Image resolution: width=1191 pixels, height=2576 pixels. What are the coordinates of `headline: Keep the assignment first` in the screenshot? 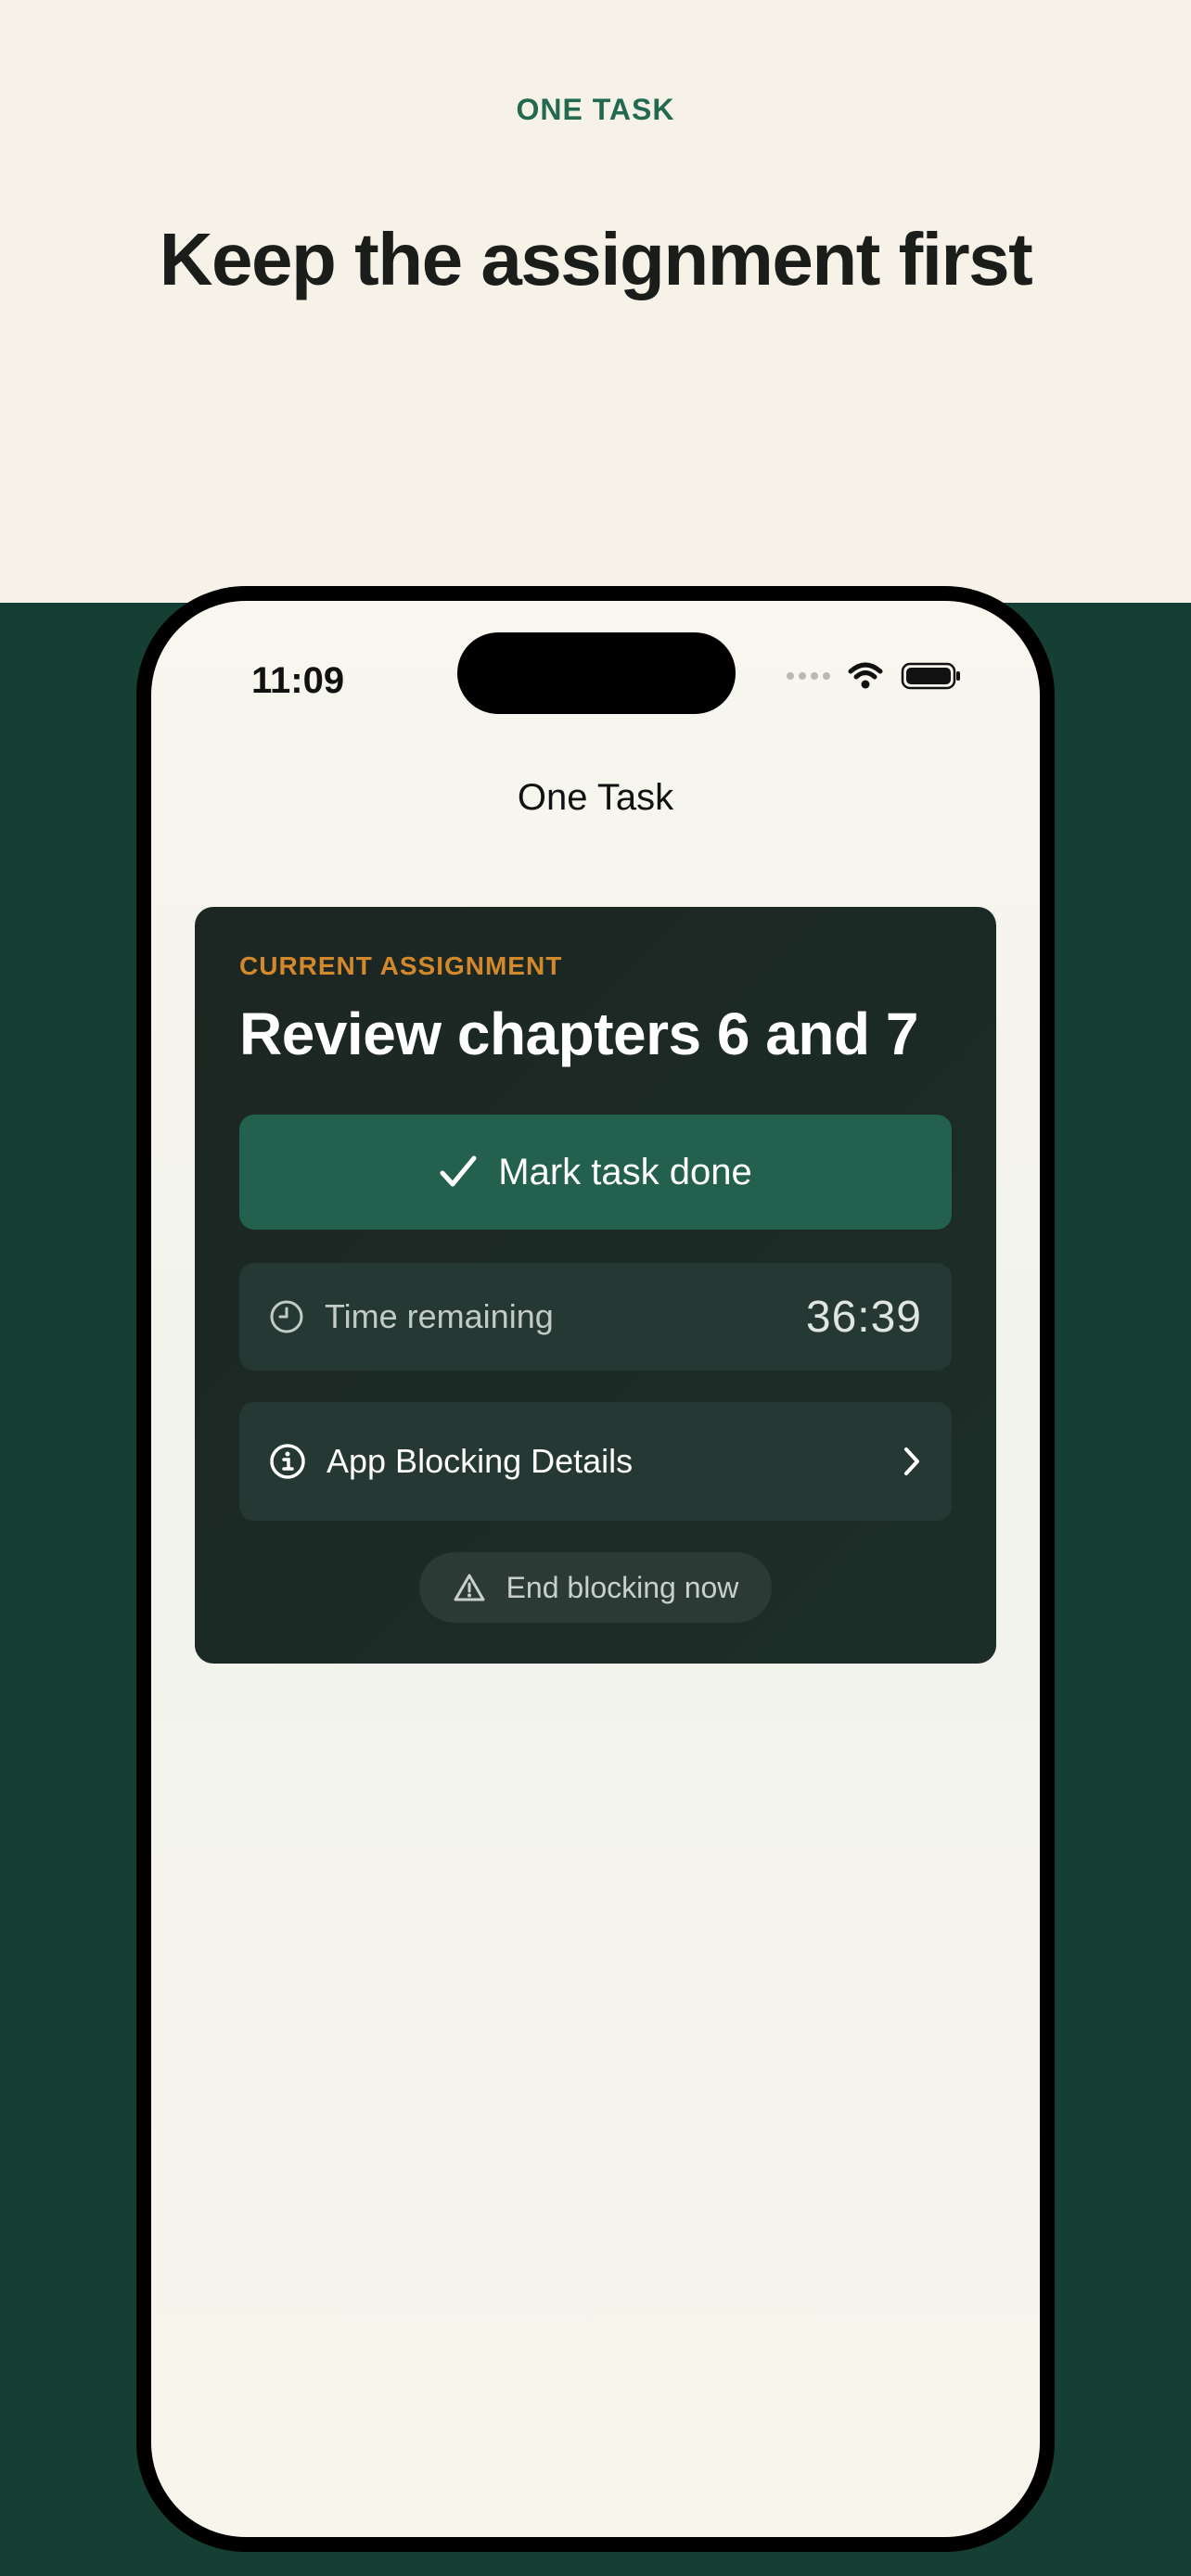 It's located at (596, 259).